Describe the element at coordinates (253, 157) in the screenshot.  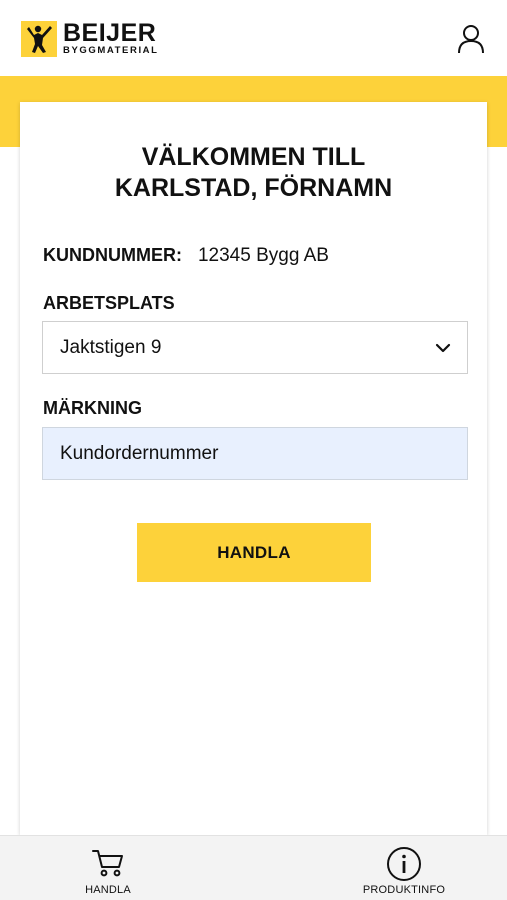
I see `welcome-line-1: VÄLKOMMEN TILL` at that location.